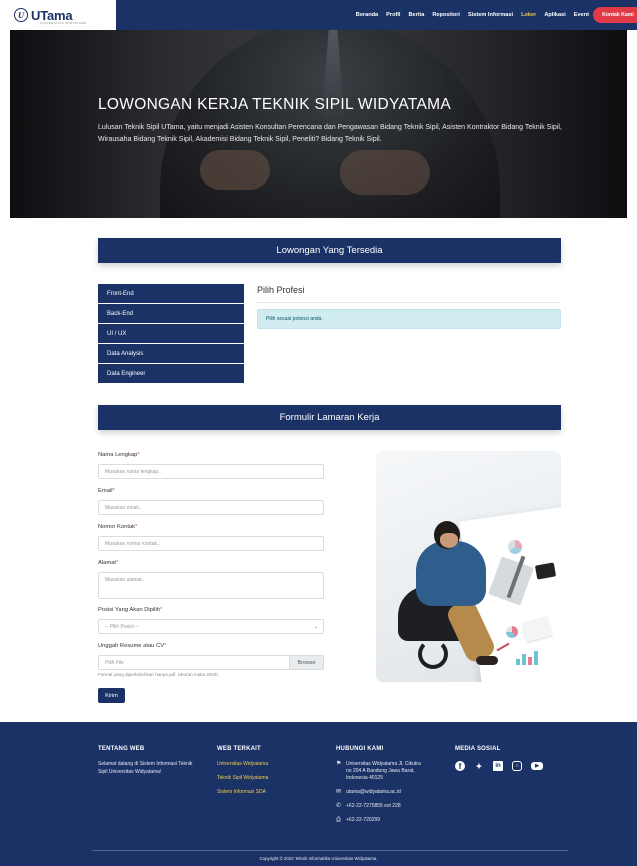 Image resolution: width=637 pixels, height=866 pixels. I want to click on office-illustration-image, so click(468, 566).